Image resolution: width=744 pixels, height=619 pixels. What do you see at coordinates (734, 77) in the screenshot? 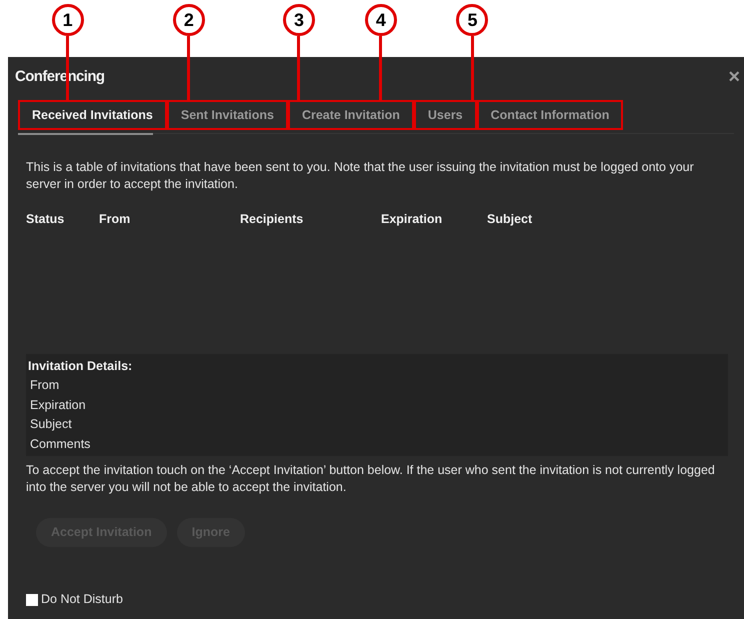
I see `close-button: ×` at bounding box center [734, 77].